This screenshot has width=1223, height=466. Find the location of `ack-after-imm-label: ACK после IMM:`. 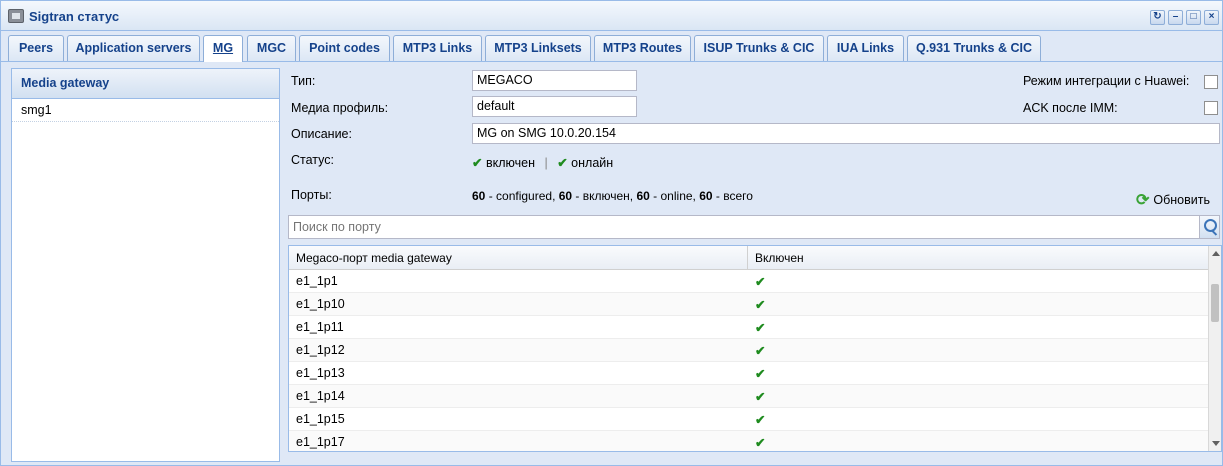

ack-after-imm-label: ACK после IMM: is located at coordinates (1070, 108).